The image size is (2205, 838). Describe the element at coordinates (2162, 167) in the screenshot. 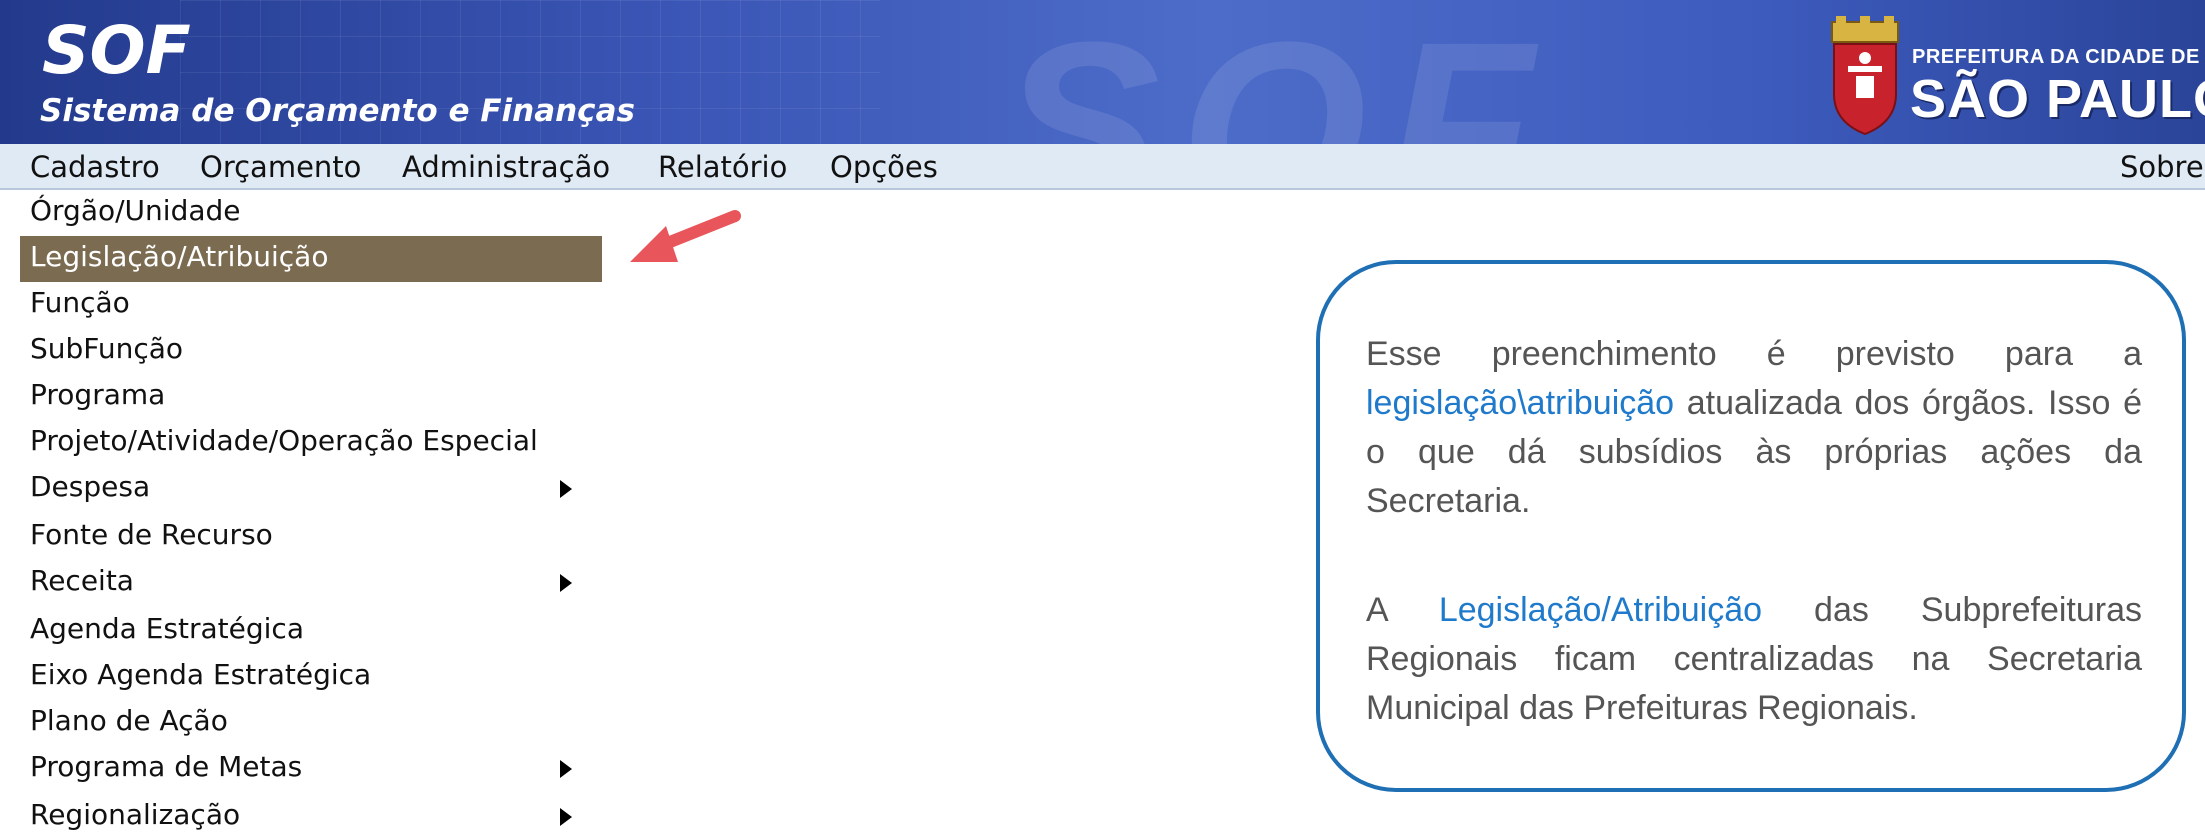

I see `menu-sobre: Sobre` at that location.